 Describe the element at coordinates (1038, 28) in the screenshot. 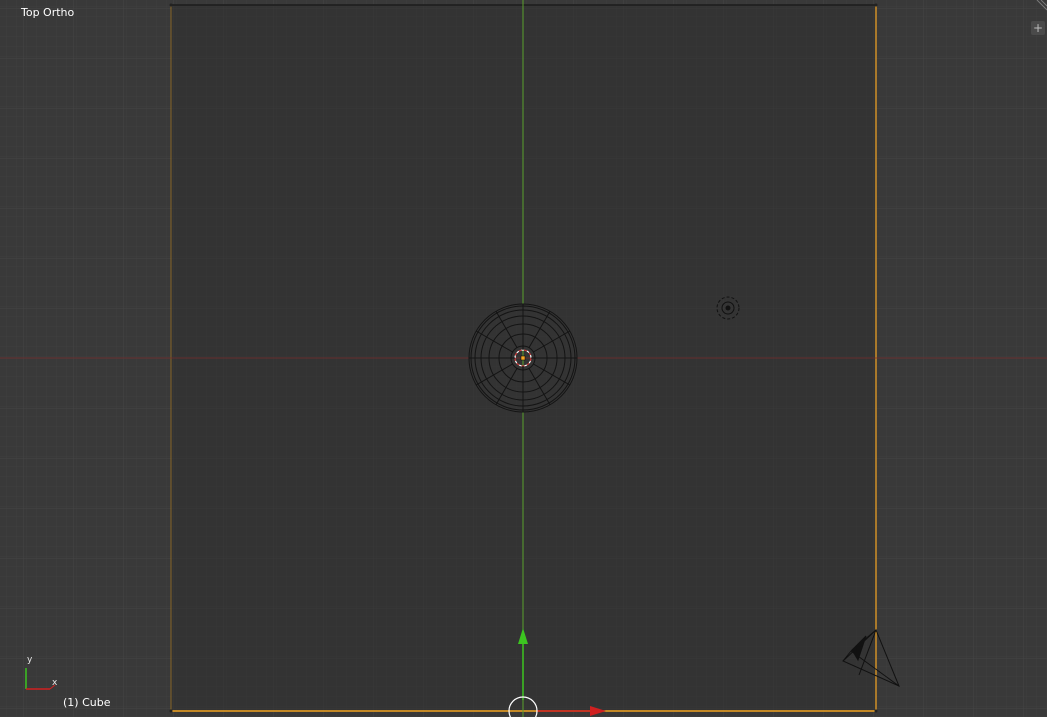

I see `plus-icon: +` at that location.